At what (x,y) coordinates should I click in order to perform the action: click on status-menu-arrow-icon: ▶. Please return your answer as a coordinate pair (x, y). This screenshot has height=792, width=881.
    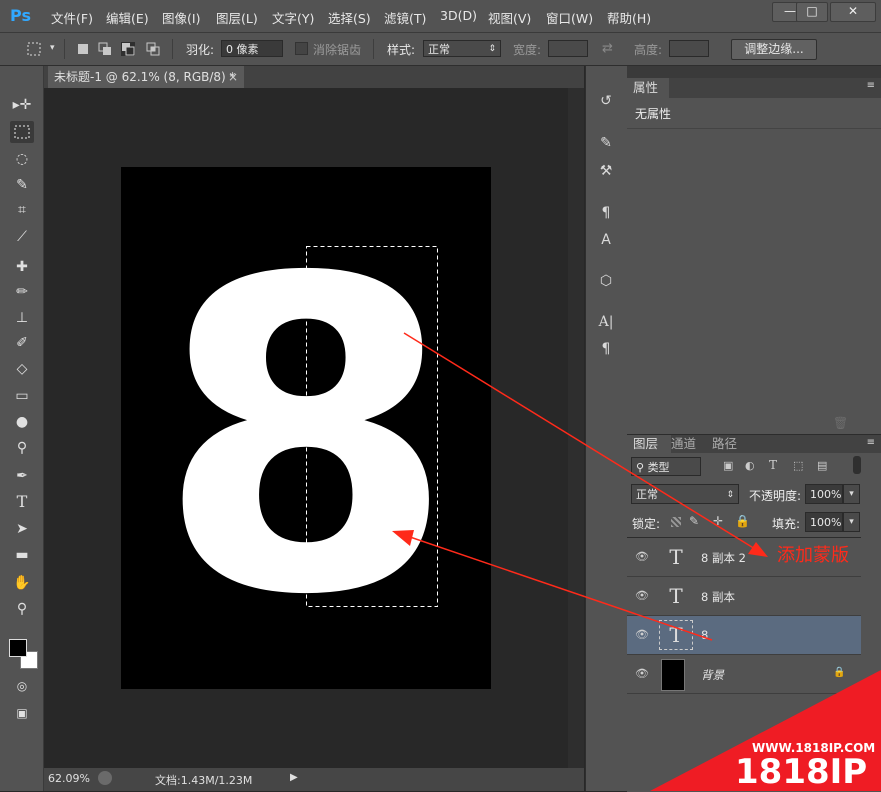
    Looking at the image, I should click on (294, 777).